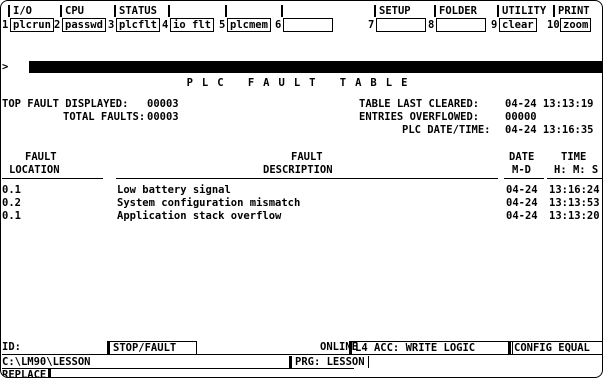 Image resolution: width=609 pixels, height=384 pixels. Describe the element at coordinates (32, 25) in the screenshot. I see `fkey-label: plcrun` at that location.